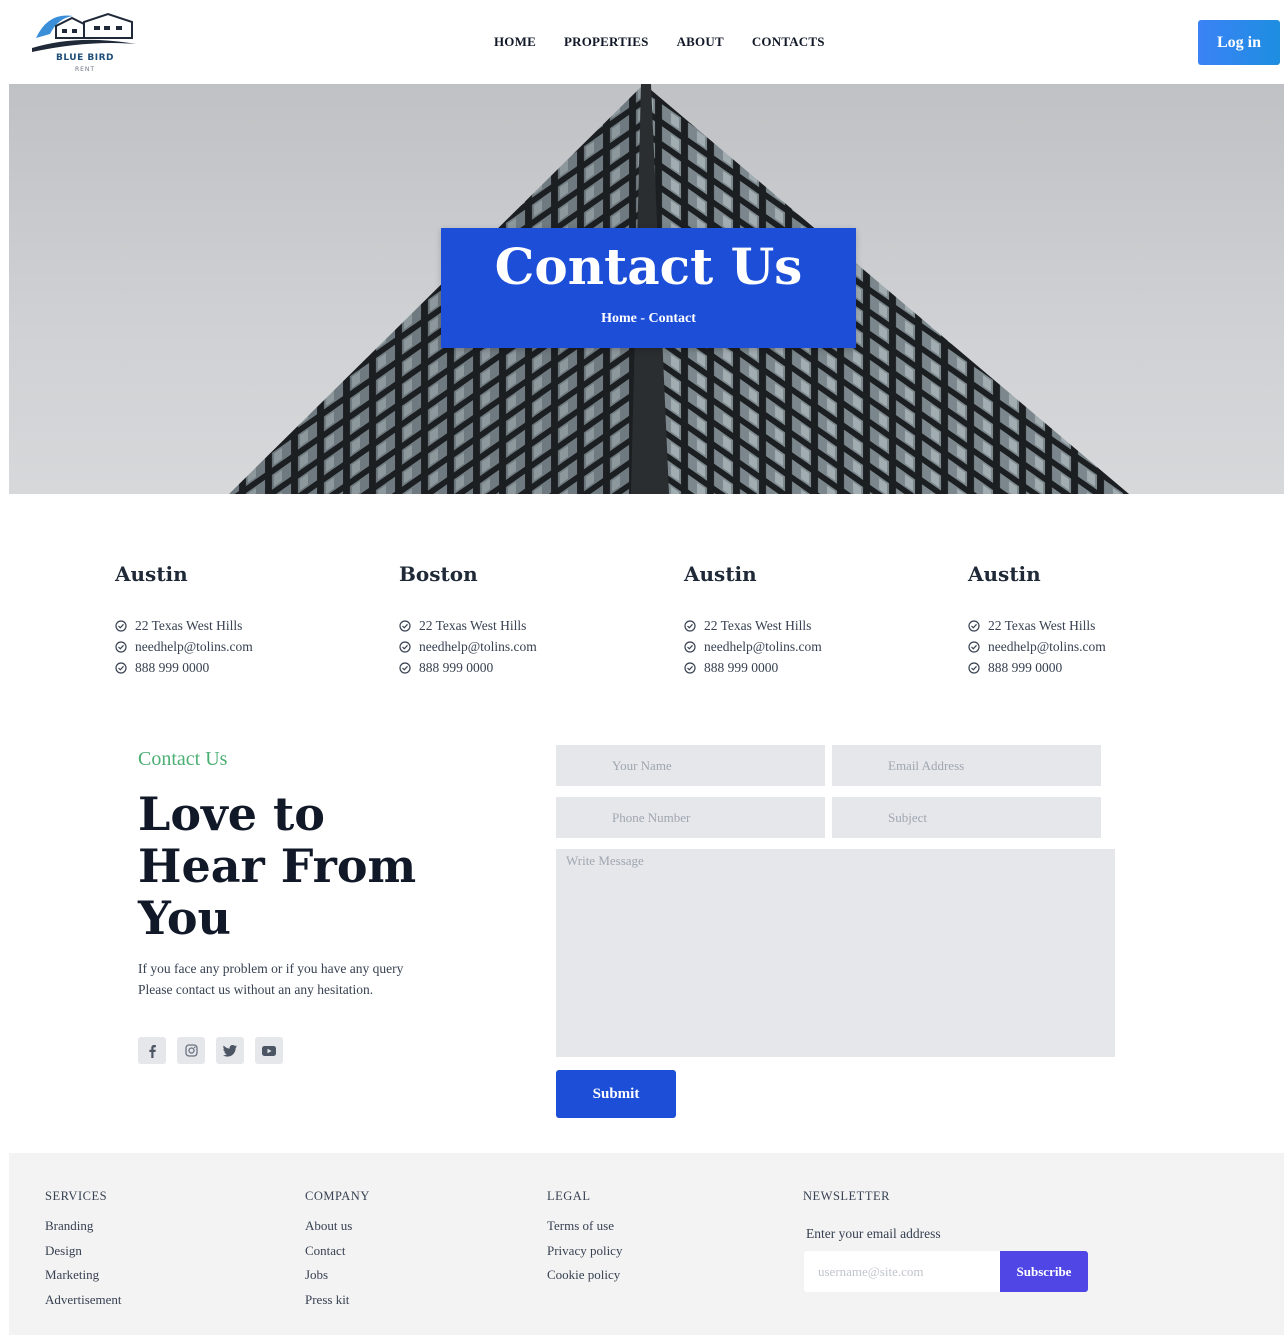 The height and width of the screenshot is (1335, 1284). I want to click on newsletter-email-input, so click(902, 1271).